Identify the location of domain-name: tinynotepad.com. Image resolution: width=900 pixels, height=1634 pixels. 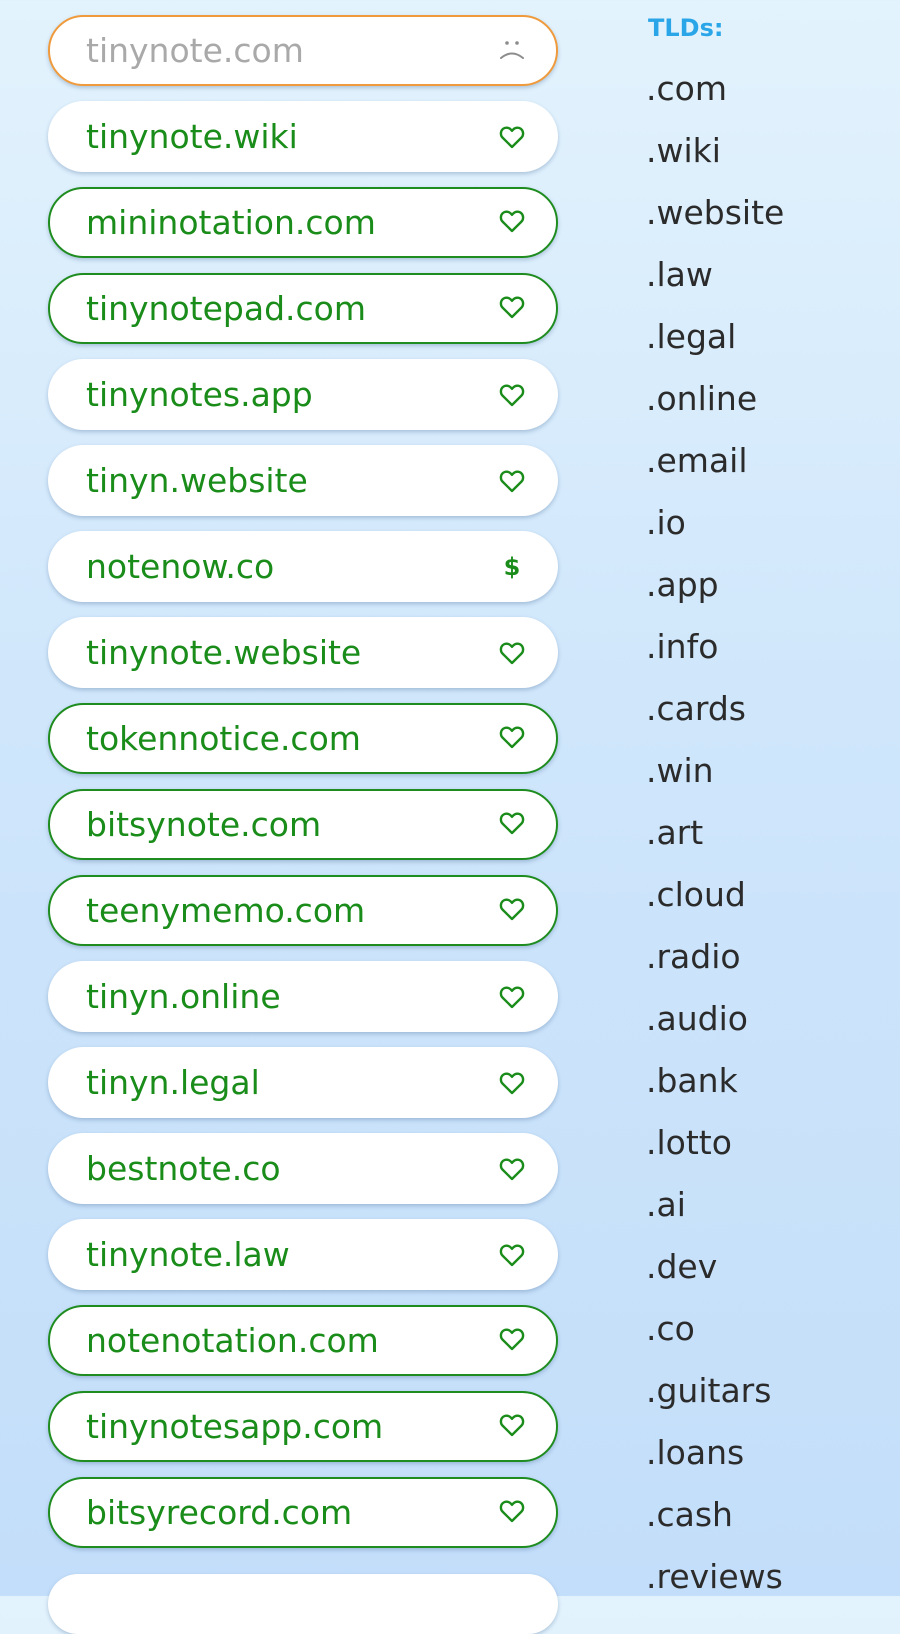
(226, 308).